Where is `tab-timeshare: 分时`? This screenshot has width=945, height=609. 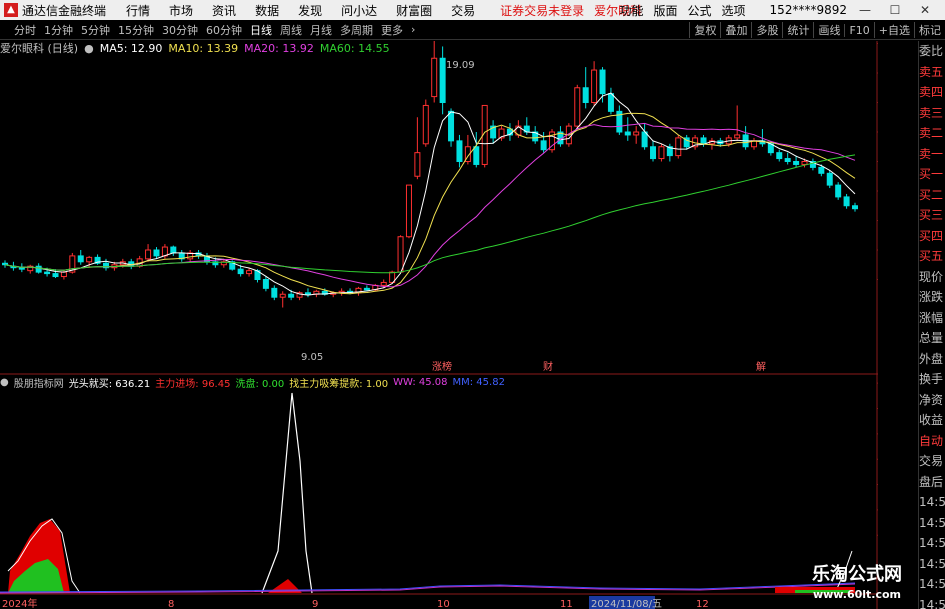 tab-timeshare: 分时 is located at coordinates (25, 30).